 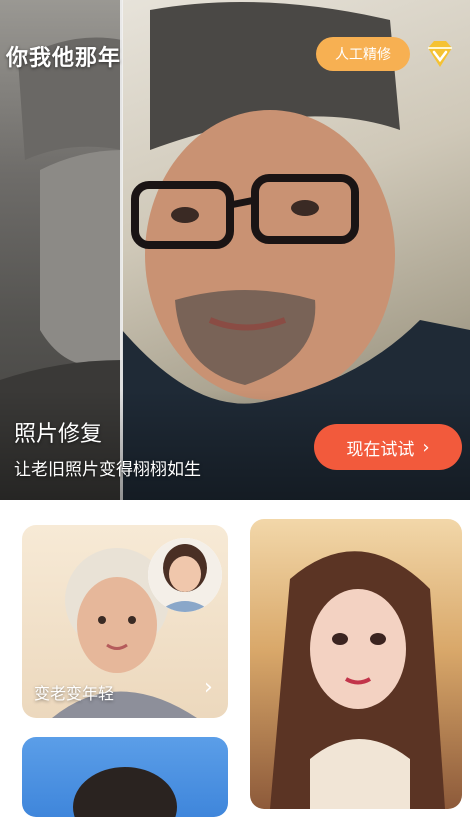 What do you see at coordinates (380, 449) in the screenshot?
I see `try-now-label: 现在试试` at bounding box center [380, 449].